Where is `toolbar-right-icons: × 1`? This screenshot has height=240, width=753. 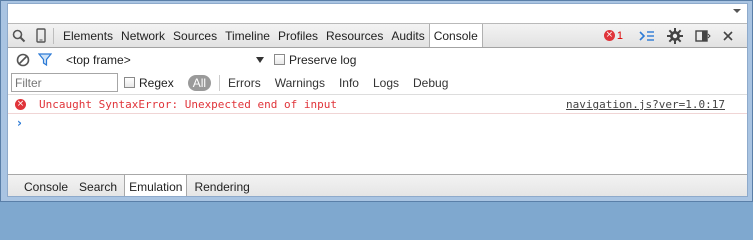
toolbar-right-icons: × 1 is located at coordinates (675, 35).